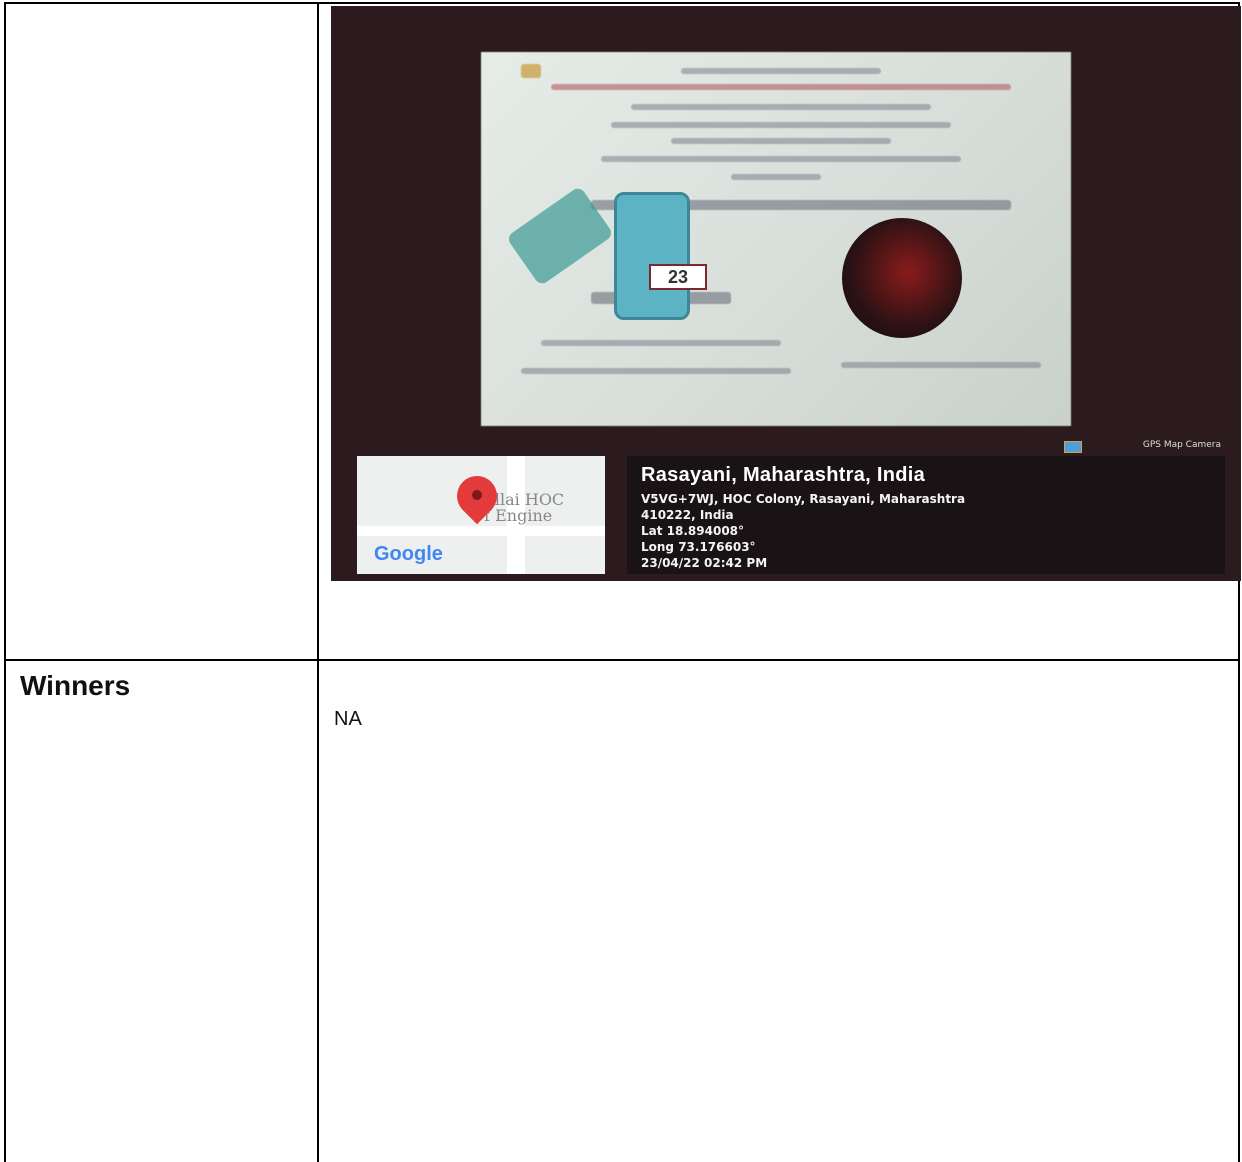 The width and height of the screenshot is (1242, 1162). What do you see at coordinates (693, 531) in the screenshot?
I see `location-latitude: Lat 18.894008°` at bounding box center [693, 531].